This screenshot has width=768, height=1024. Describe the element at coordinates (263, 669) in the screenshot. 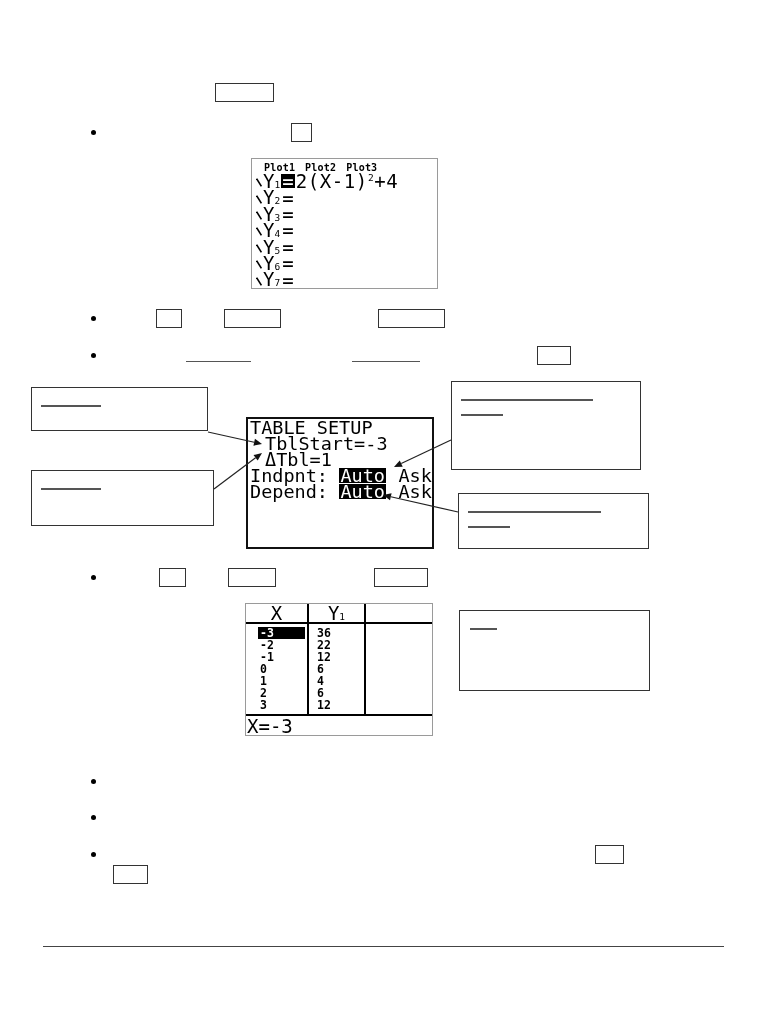

I see `table-cell-text: 0` at that location.